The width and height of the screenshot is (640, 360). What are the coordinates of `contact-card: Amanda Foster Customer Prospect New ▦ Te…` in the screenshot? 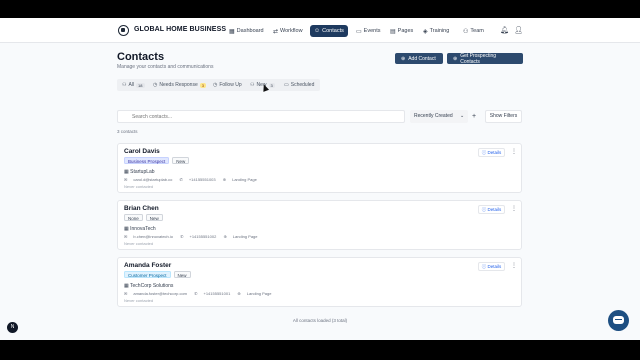 It's located at (319, 282).